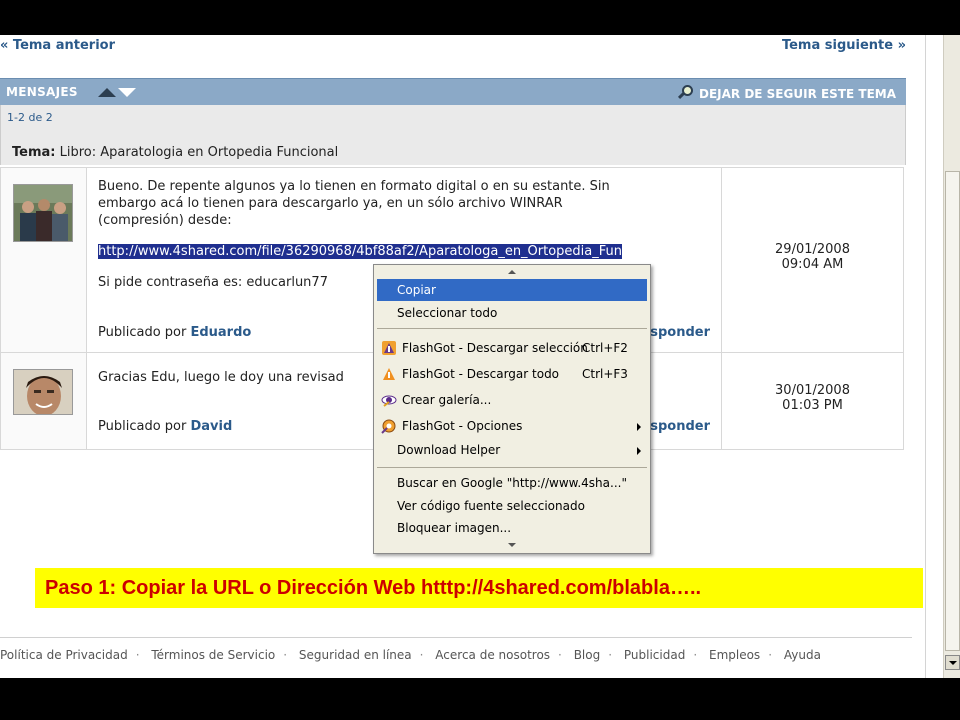 The height and width of the screenshot is (720, 960). What do you see at coordinates (512, 290) in the screenshot?
I see `menu-item-copy: Copiar` at bounding box center [512, 290].